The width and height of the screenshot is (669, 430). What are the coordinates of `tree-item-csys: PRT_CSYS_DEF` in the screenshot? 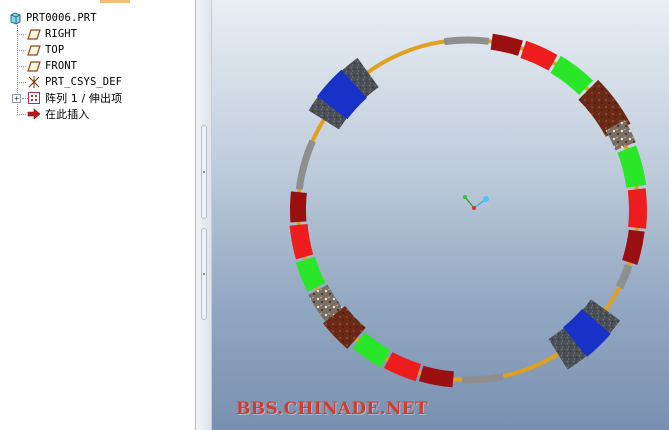 It's located at (74, 82).